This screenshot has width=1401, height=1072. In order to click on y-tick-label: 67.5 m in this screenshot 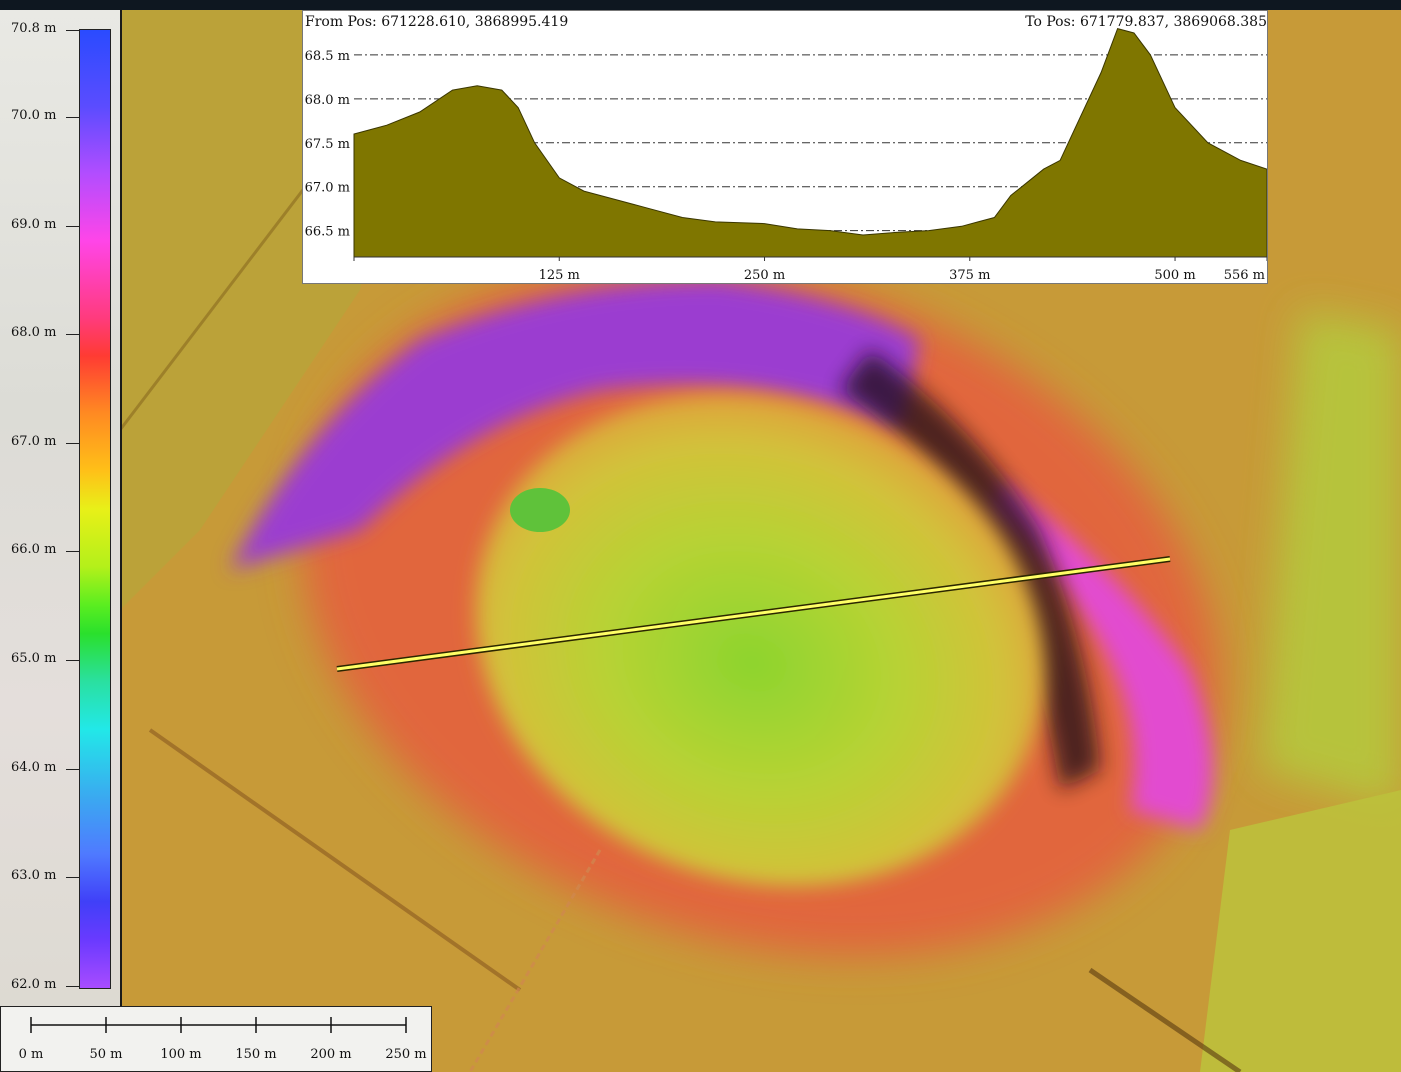, I will do `click(327, 144)`.